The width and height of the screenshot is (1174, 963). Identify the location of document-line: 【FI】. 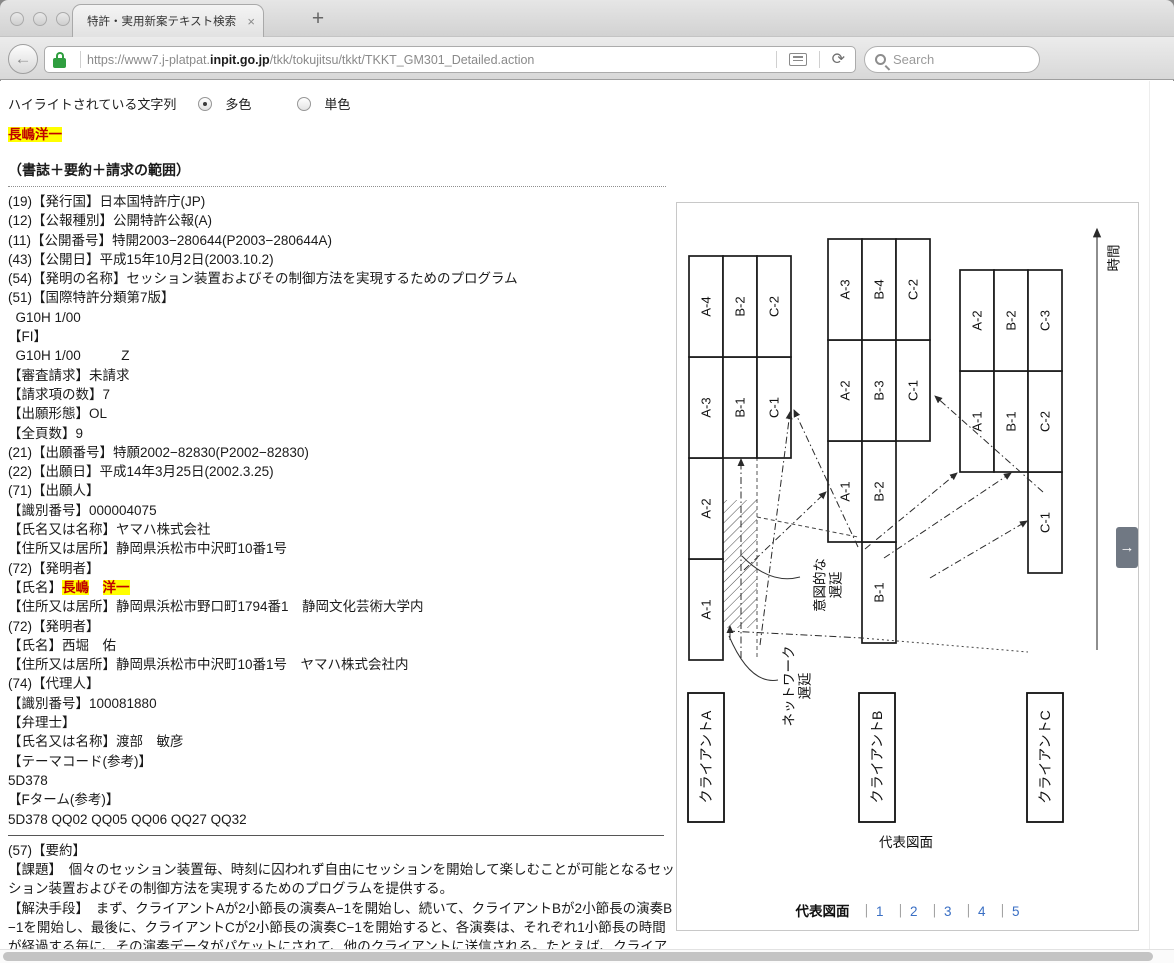
(27, 337).